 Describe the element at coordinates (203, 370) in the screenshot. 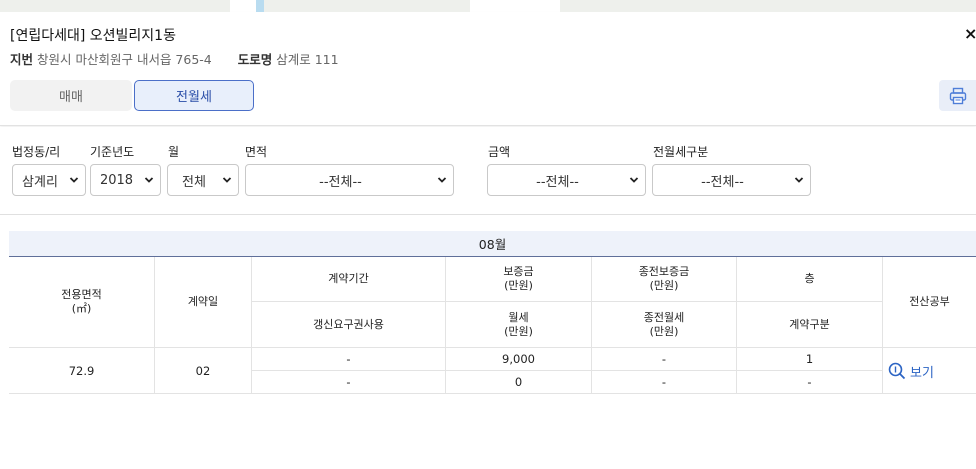

I see `cell-contract-day: 02` at that location.